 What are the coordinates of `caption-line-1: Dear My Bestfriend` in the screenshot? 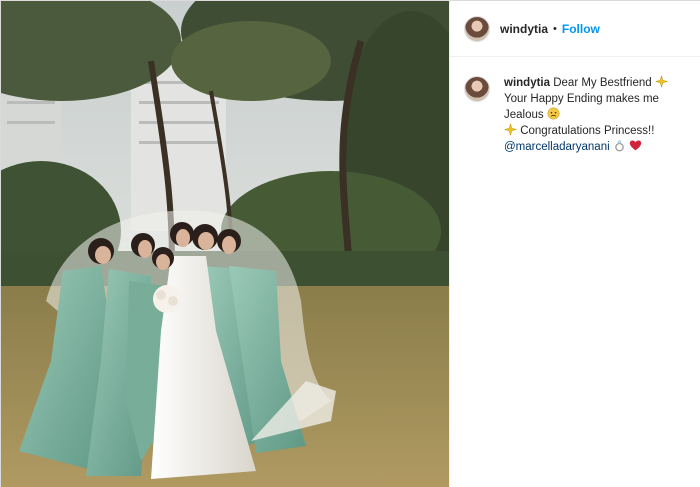 It's located at (602, 83).